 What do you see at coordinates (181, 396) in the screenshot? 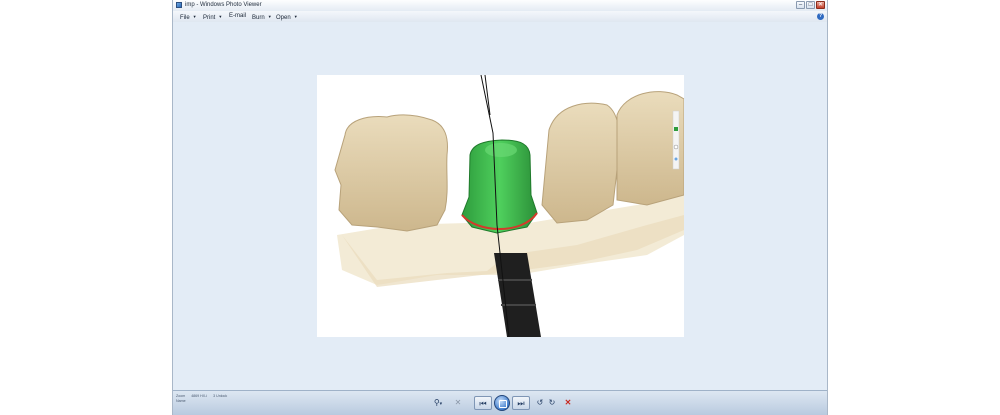
I see `info-label-zoom: Zoom` at bounding box center [181, 396].